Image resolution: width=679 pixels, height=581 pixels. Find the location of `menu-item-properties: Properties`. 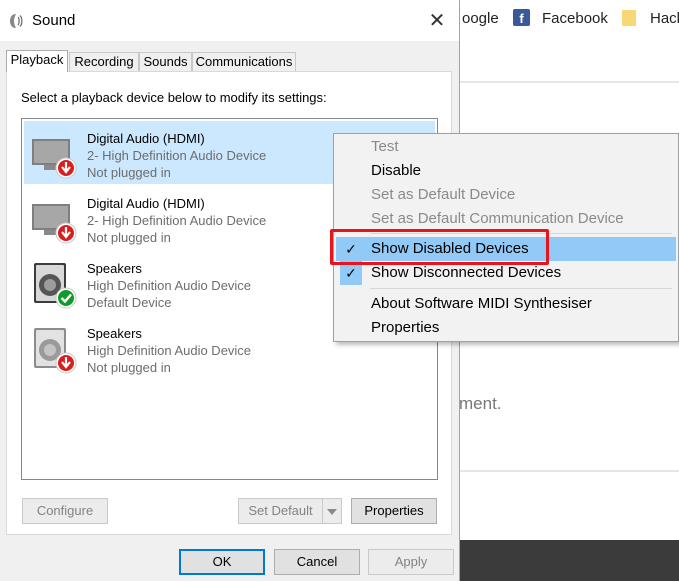

menu-item-properties: Properties is located at coordinates (506, 328).